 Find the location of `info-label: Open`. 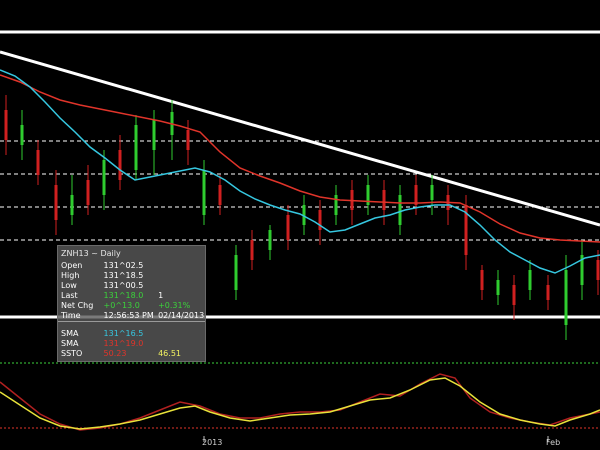

info-label: Open is located at coordinates (72, 265).